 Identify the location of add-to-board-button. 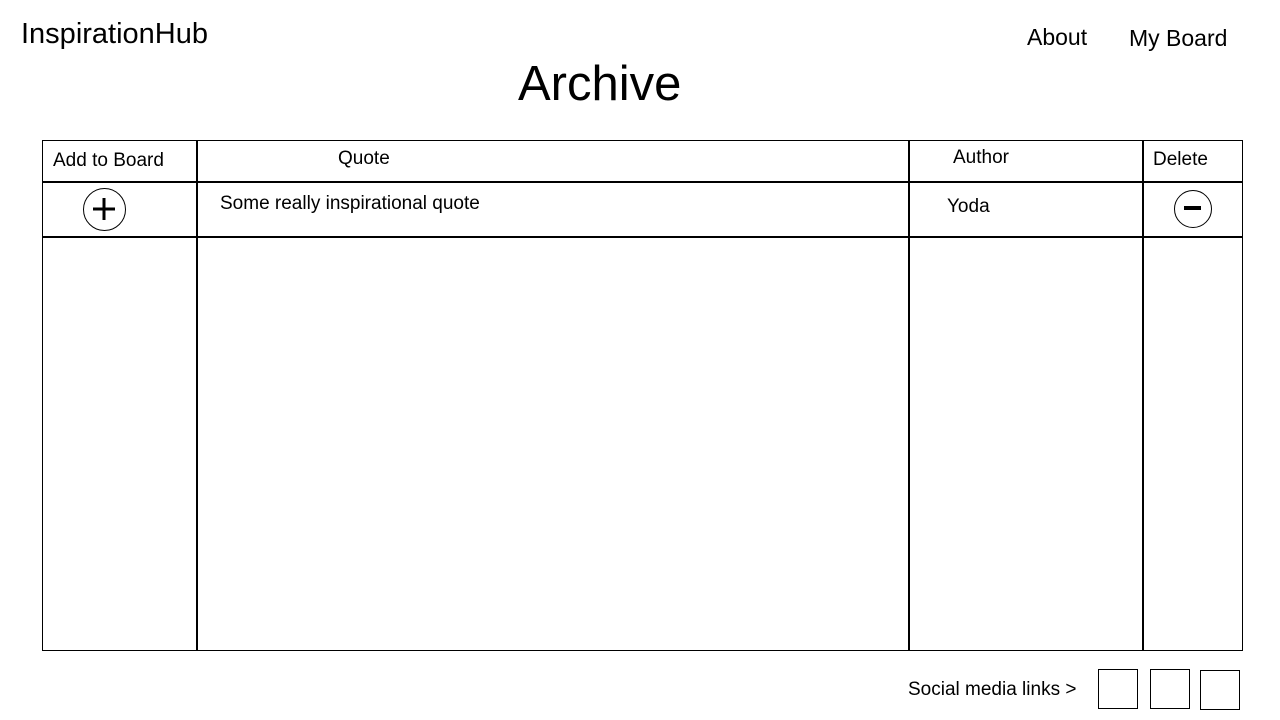
(104, 209).